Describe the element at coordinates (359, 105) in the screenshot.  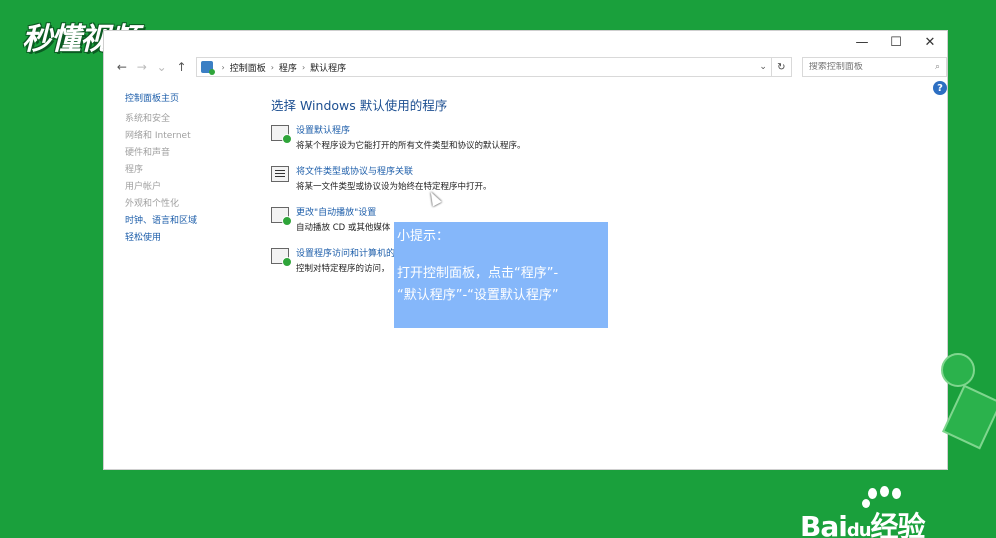
I see `page-title: 选择 Windows 默认使用的程序` at that location.